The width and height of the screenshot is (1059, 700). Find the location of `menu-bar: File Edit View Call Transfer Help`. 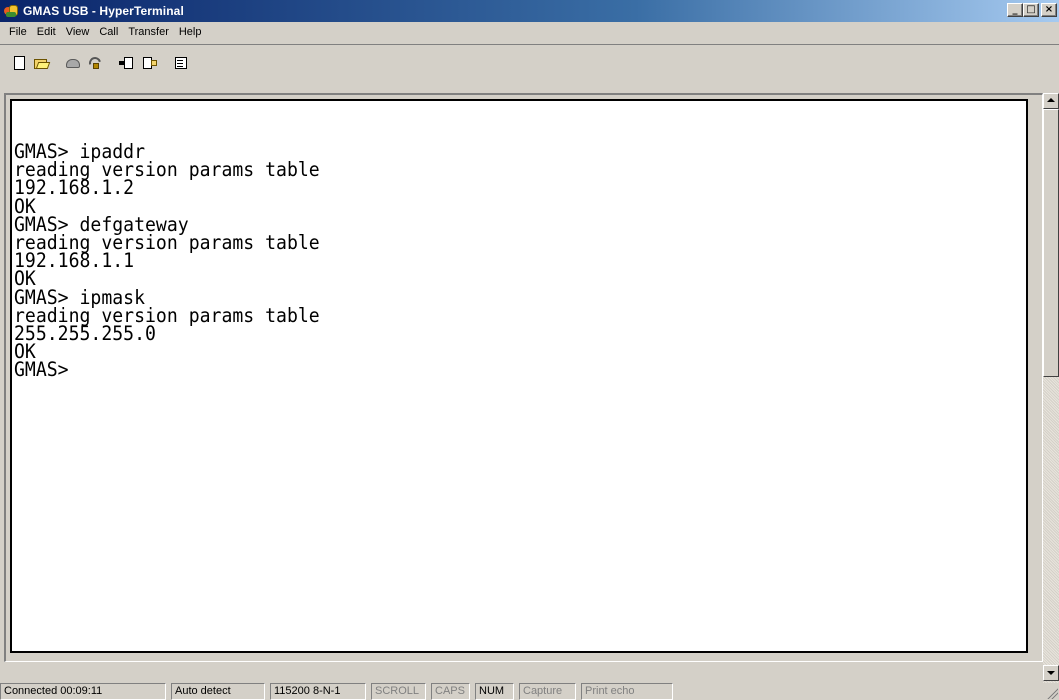

menu-bar: File Edit View Call Transfer Help is located at coordinates (529, 32).